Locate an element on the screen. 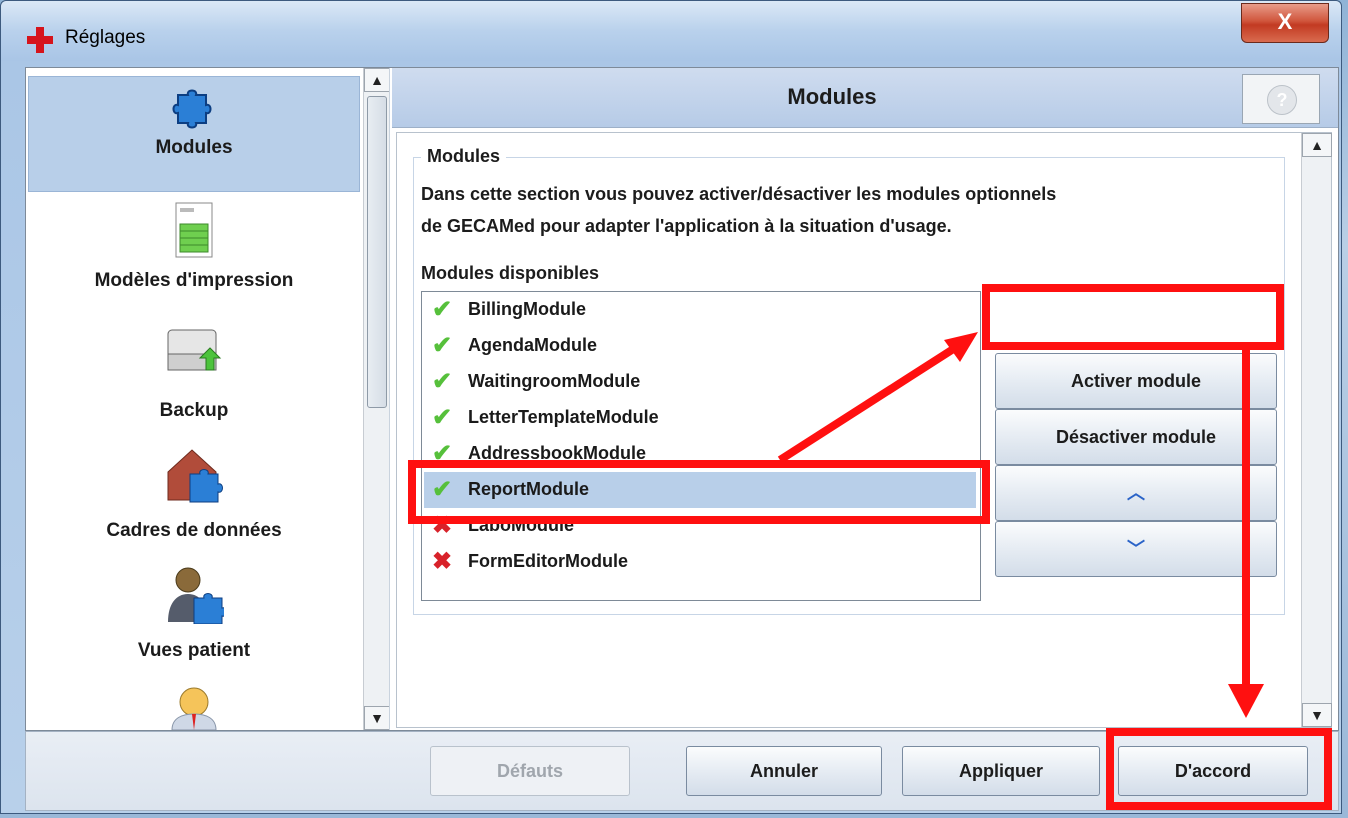  title-bar: Réglages X is located at coordinates (671, 31).